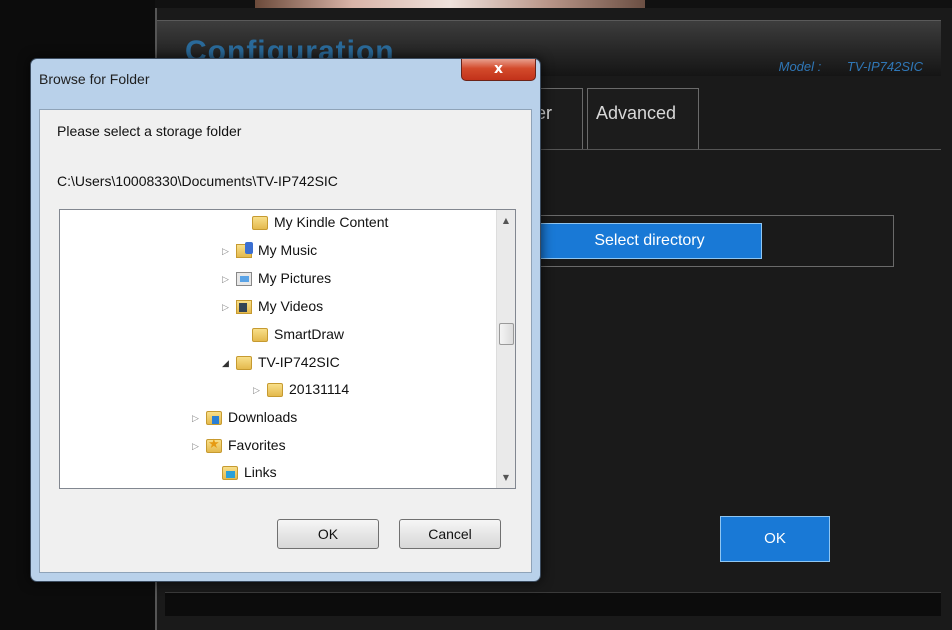  Describe the element at coordinates (309, 334) in the screenshot. I see `tree-item-label: SmartDraw` at that location.